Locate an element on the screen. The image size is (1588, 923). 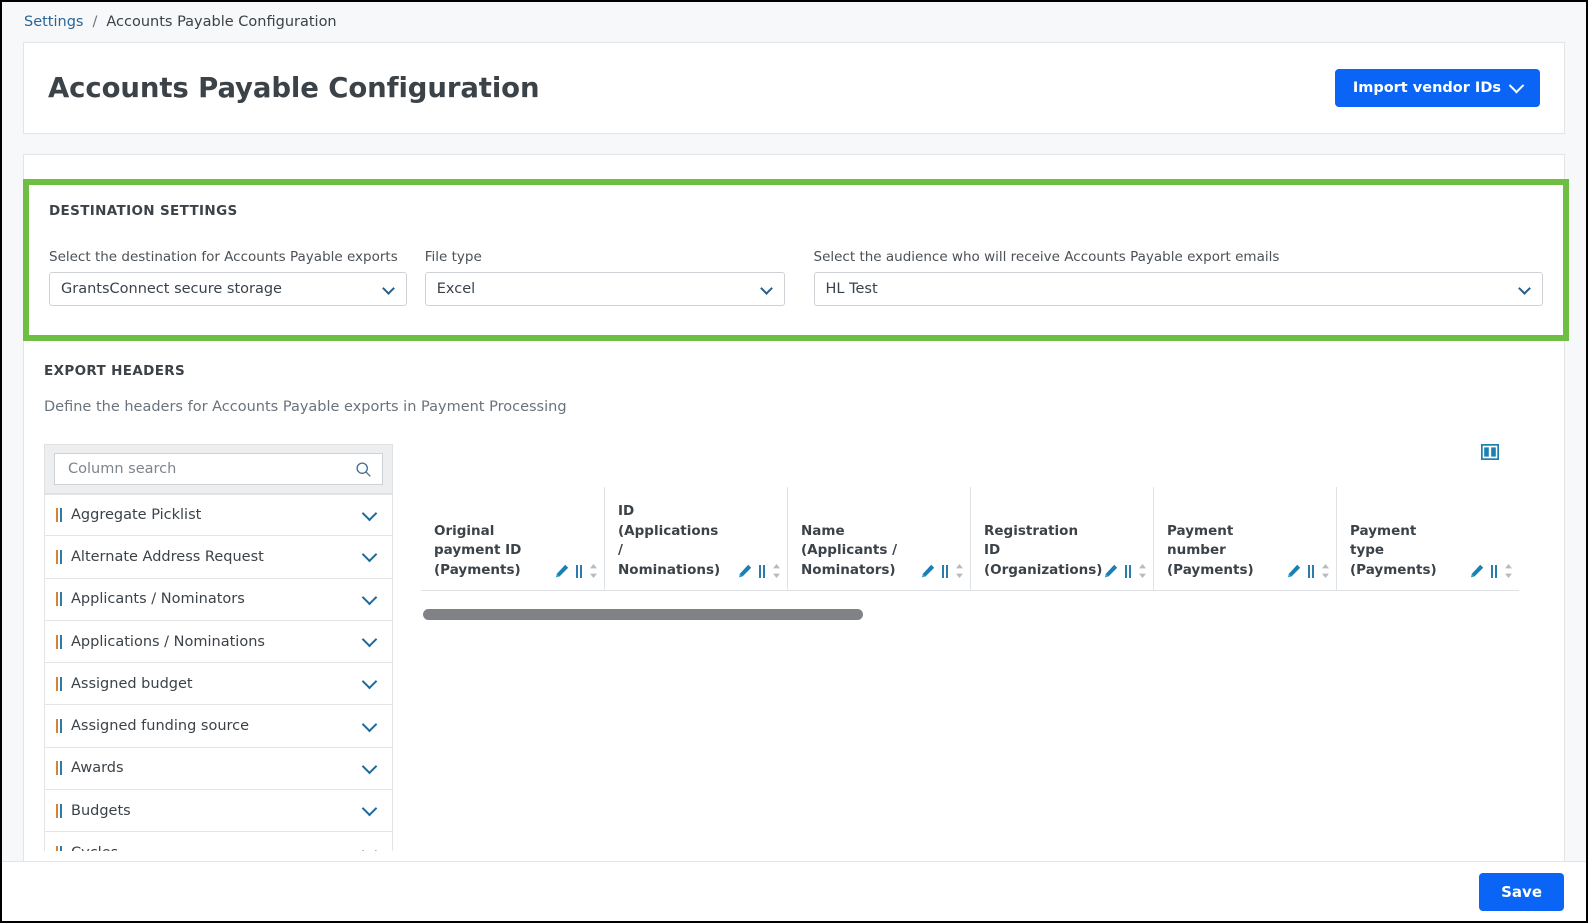
search-icon is located at coordinates (363, 469).